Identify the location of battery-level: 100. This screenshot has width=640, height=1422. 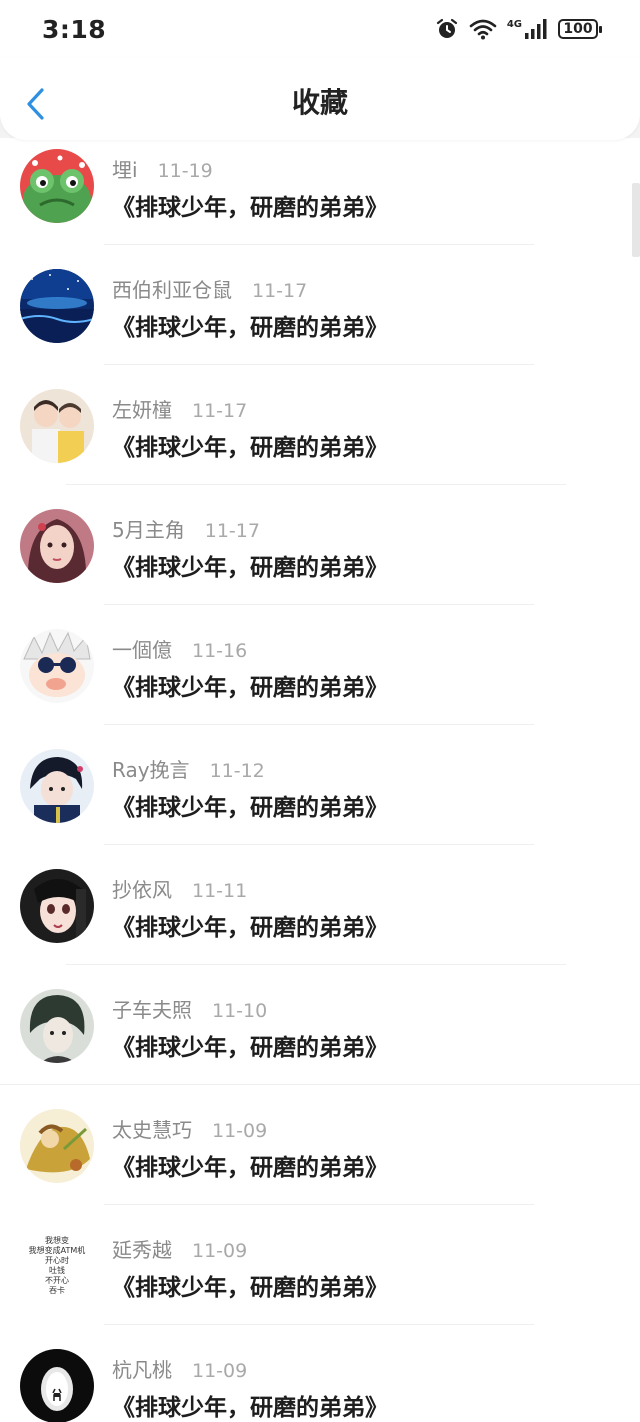
(578, 29).